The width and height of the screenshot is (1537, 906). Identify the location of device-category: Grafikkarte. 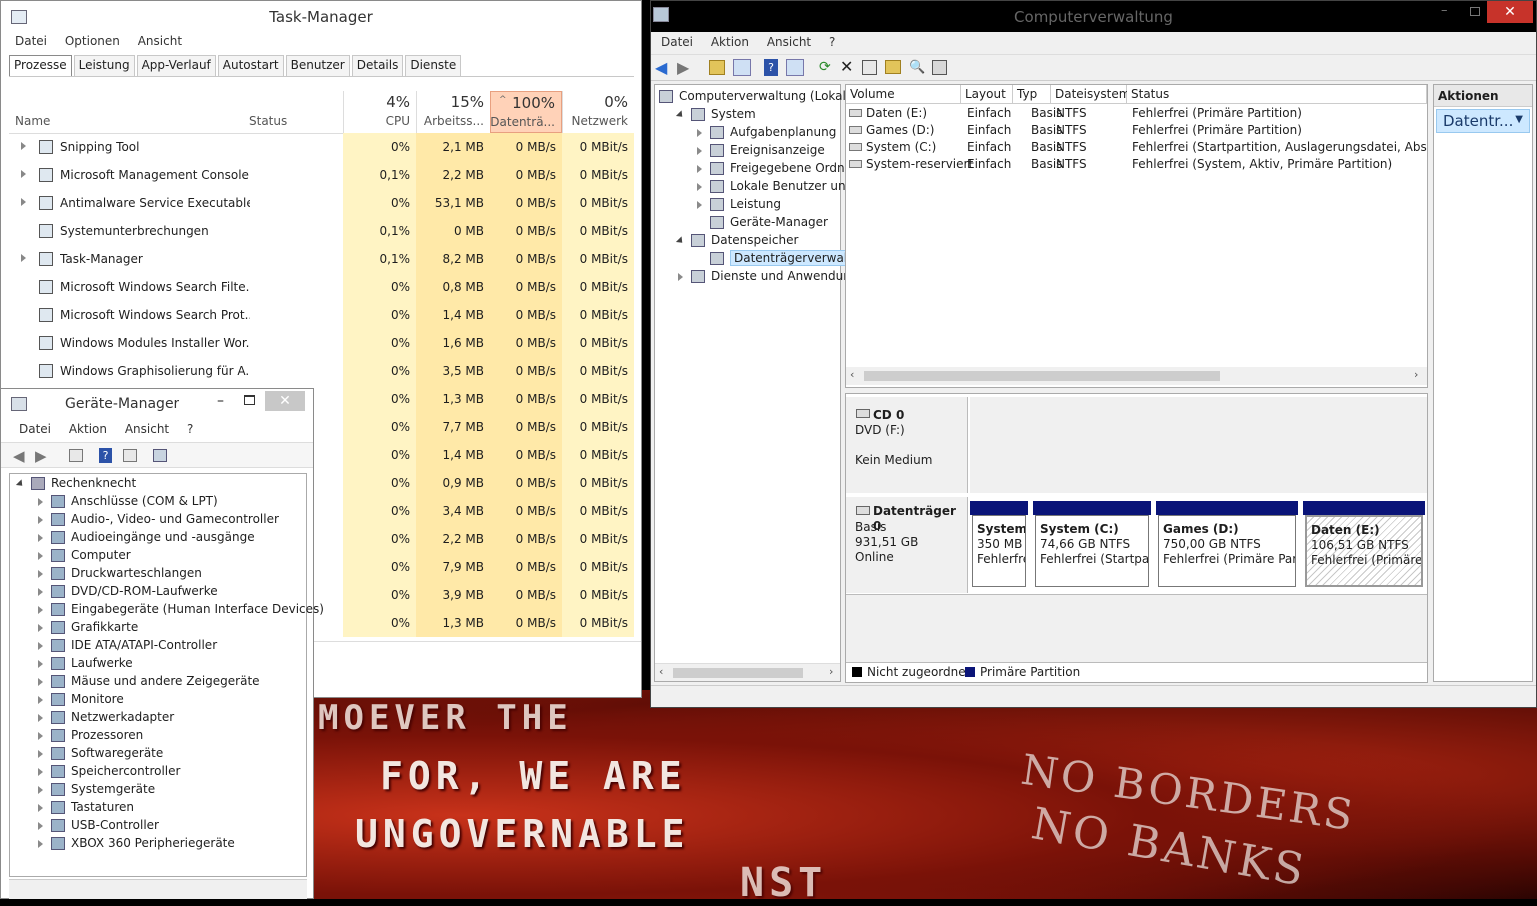
(88, 627).